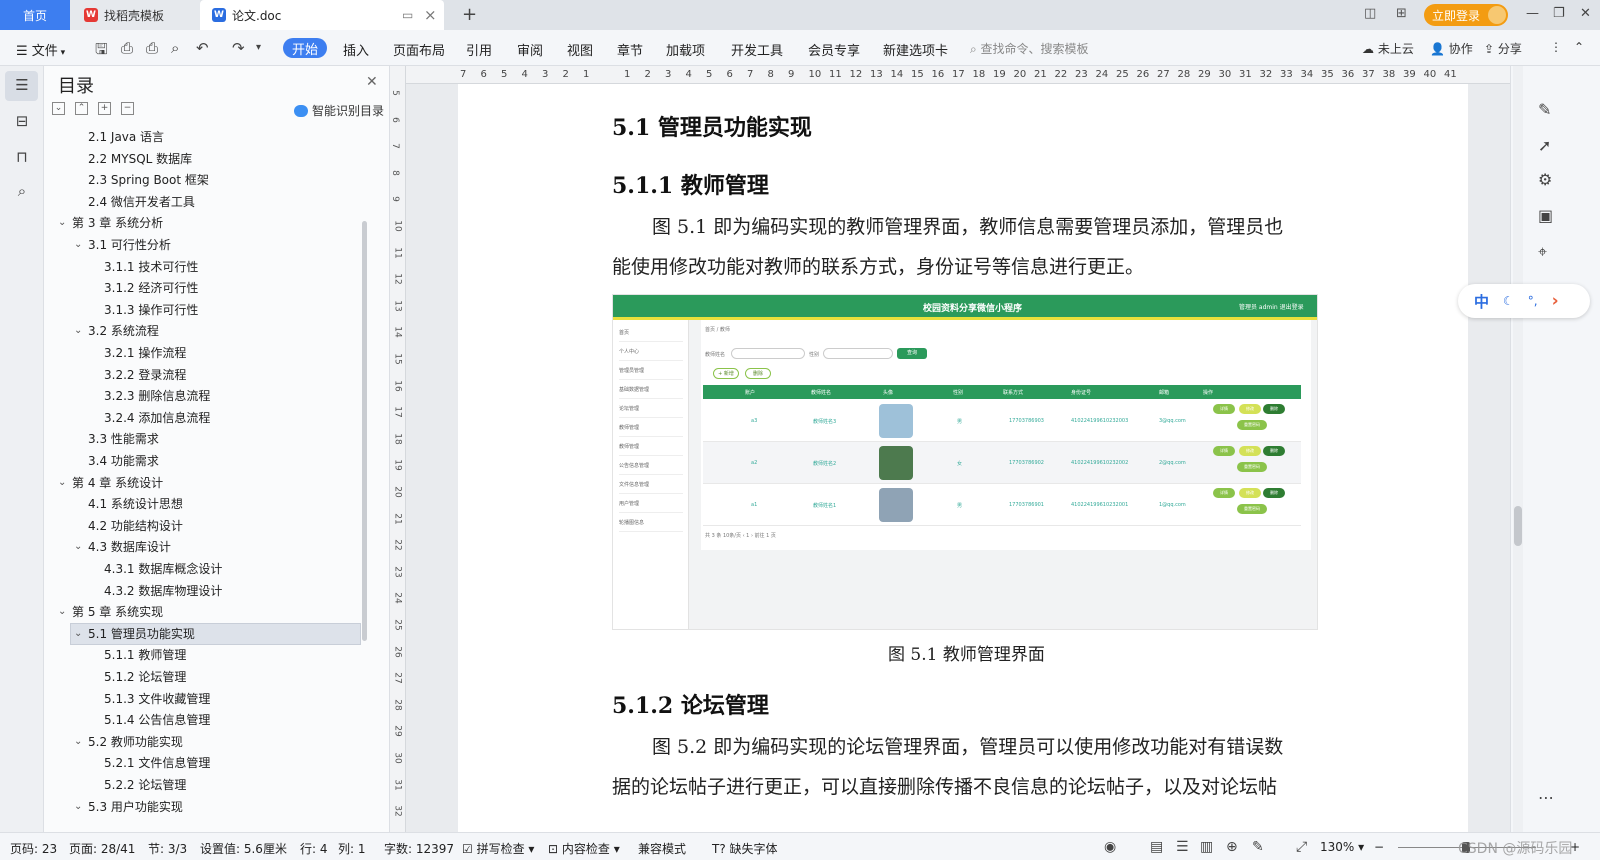  Describe the element at coordinates (834, 49) in the screenshot. I see `menu-member: 会员专享` at that location.